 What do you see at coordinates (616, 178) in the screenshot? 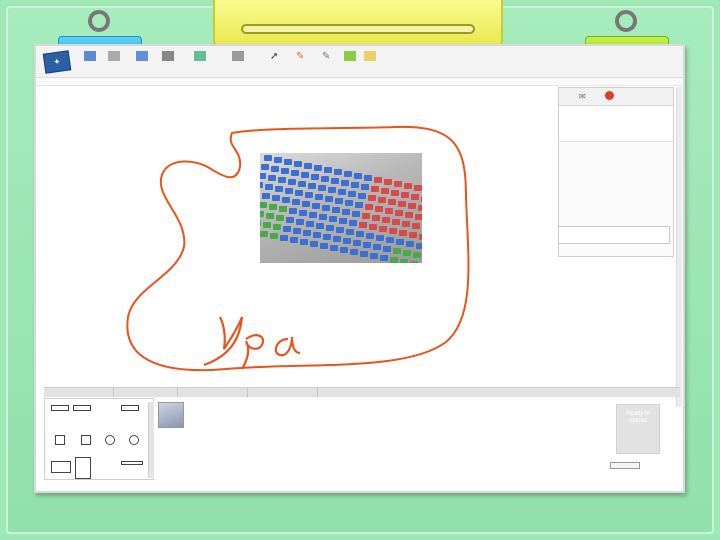
I see `chat-messages` at bounding box center [616, 178].